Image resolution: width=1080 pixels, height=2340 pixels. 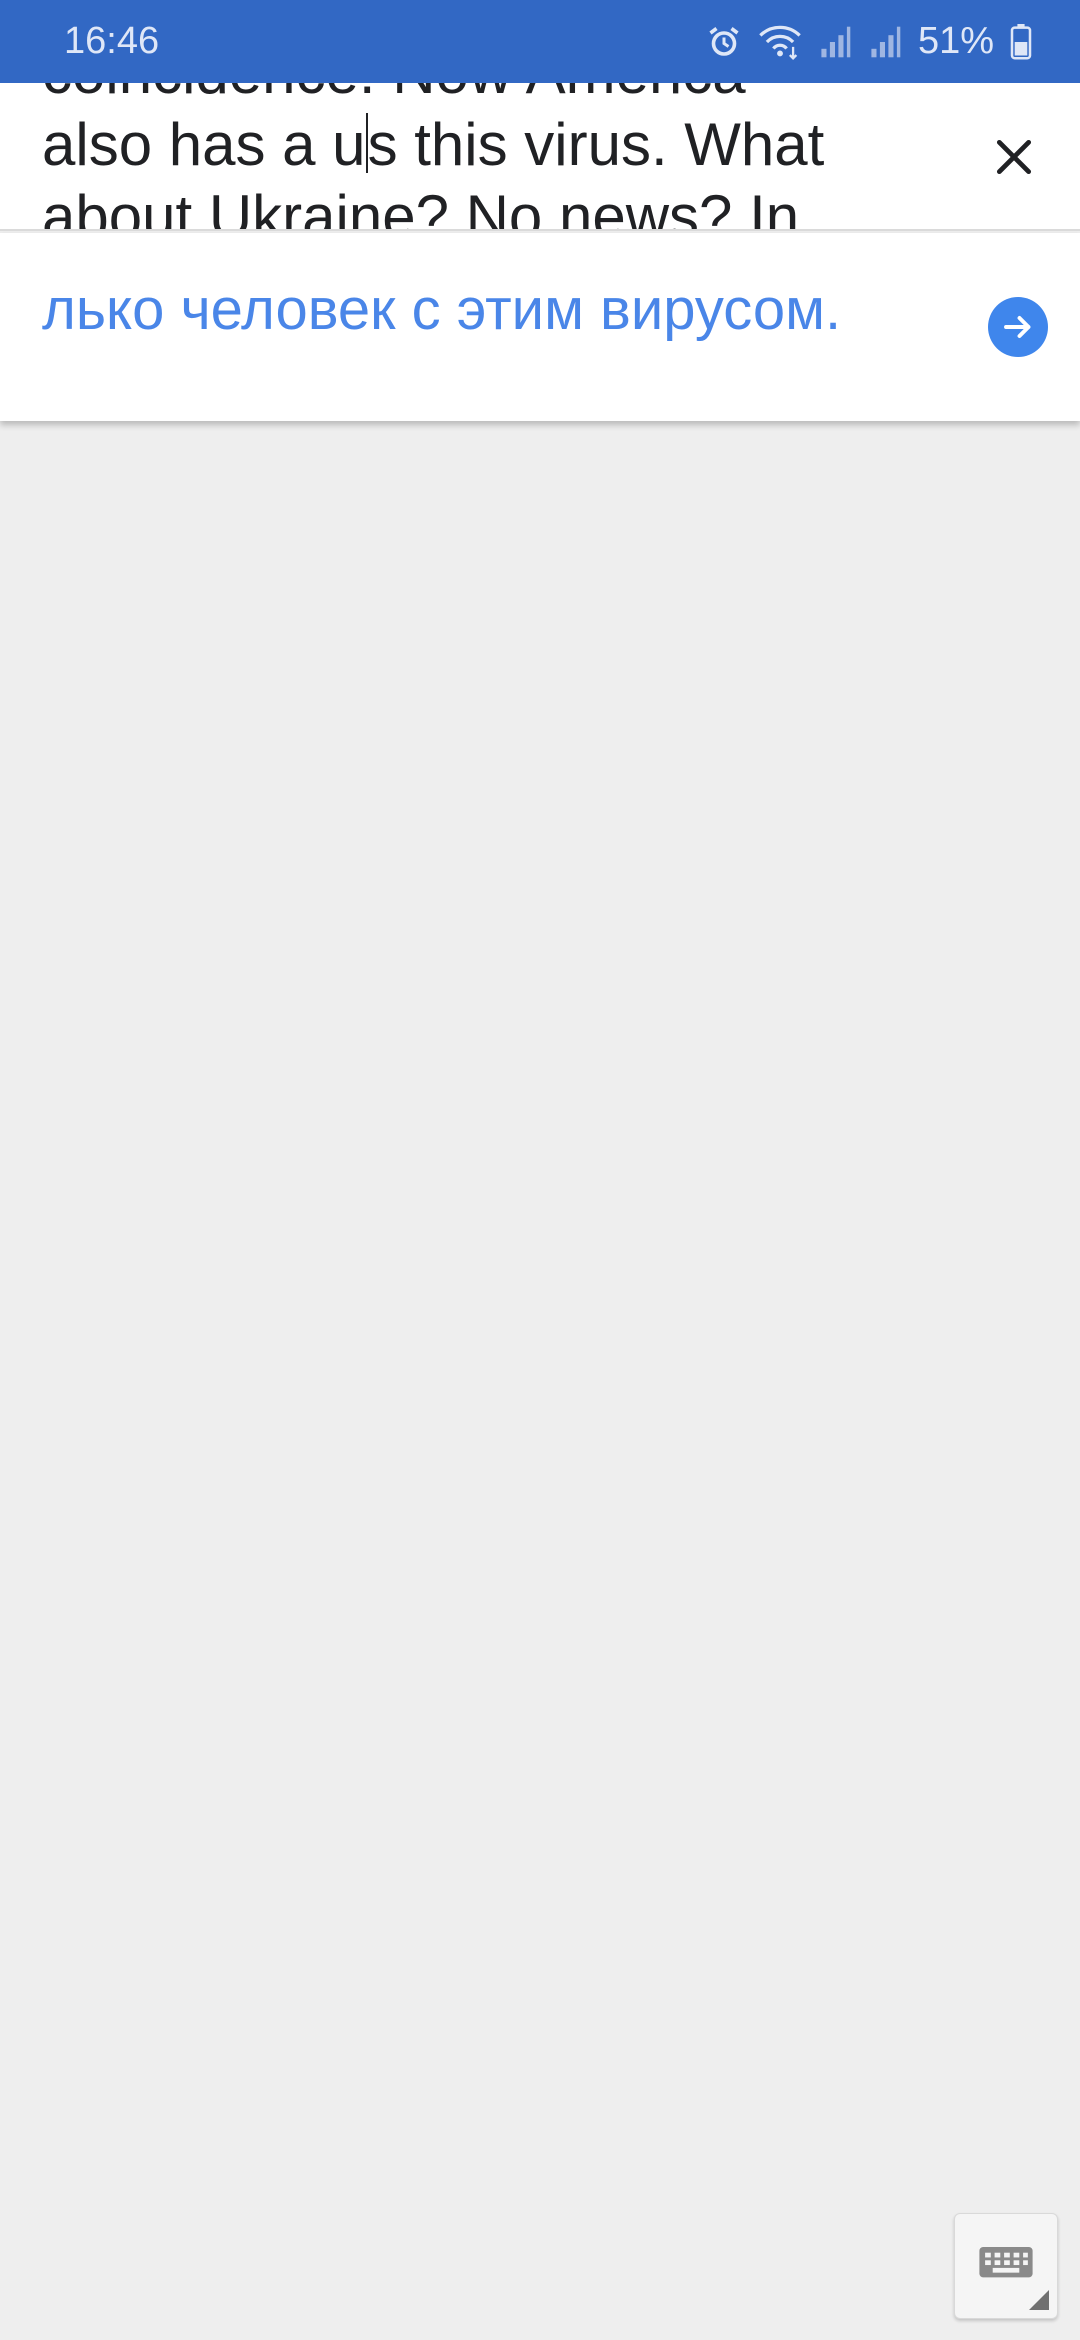 I want to click on wifi-icon, so click(x=780, y=42).